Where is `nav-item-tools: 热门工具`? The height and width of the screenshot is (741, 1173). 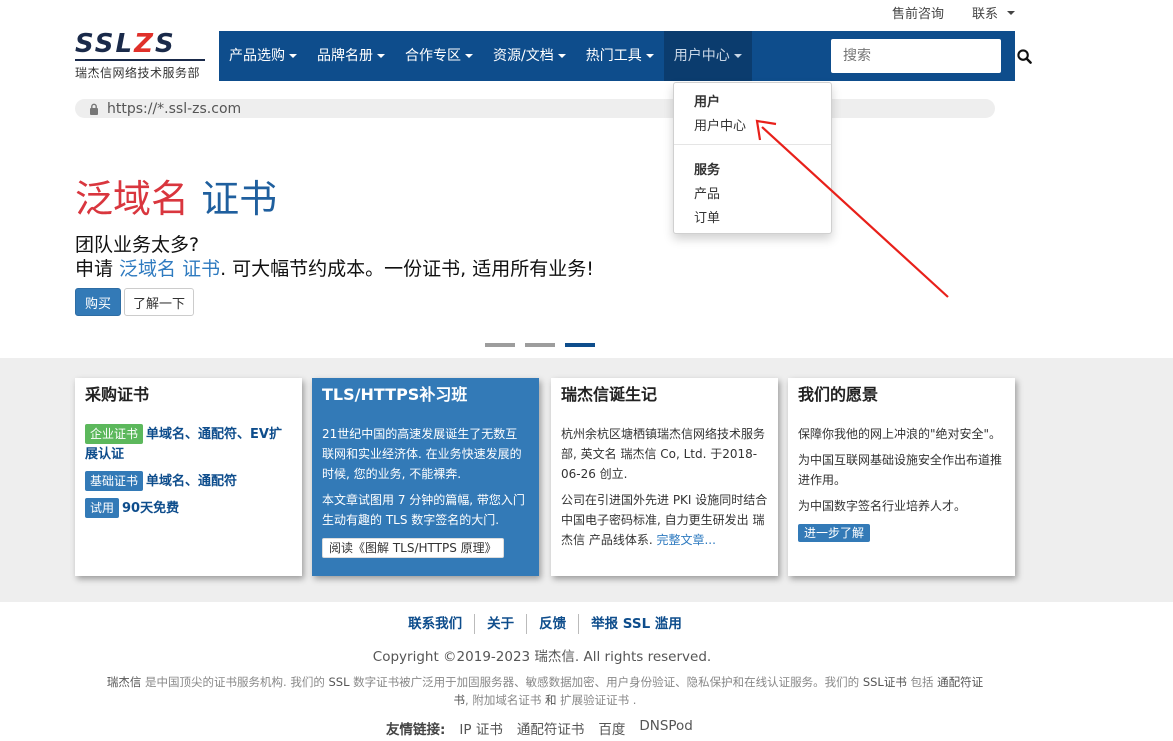 nav-item-tools: 热门工具 is located at coordinates (620, 56).